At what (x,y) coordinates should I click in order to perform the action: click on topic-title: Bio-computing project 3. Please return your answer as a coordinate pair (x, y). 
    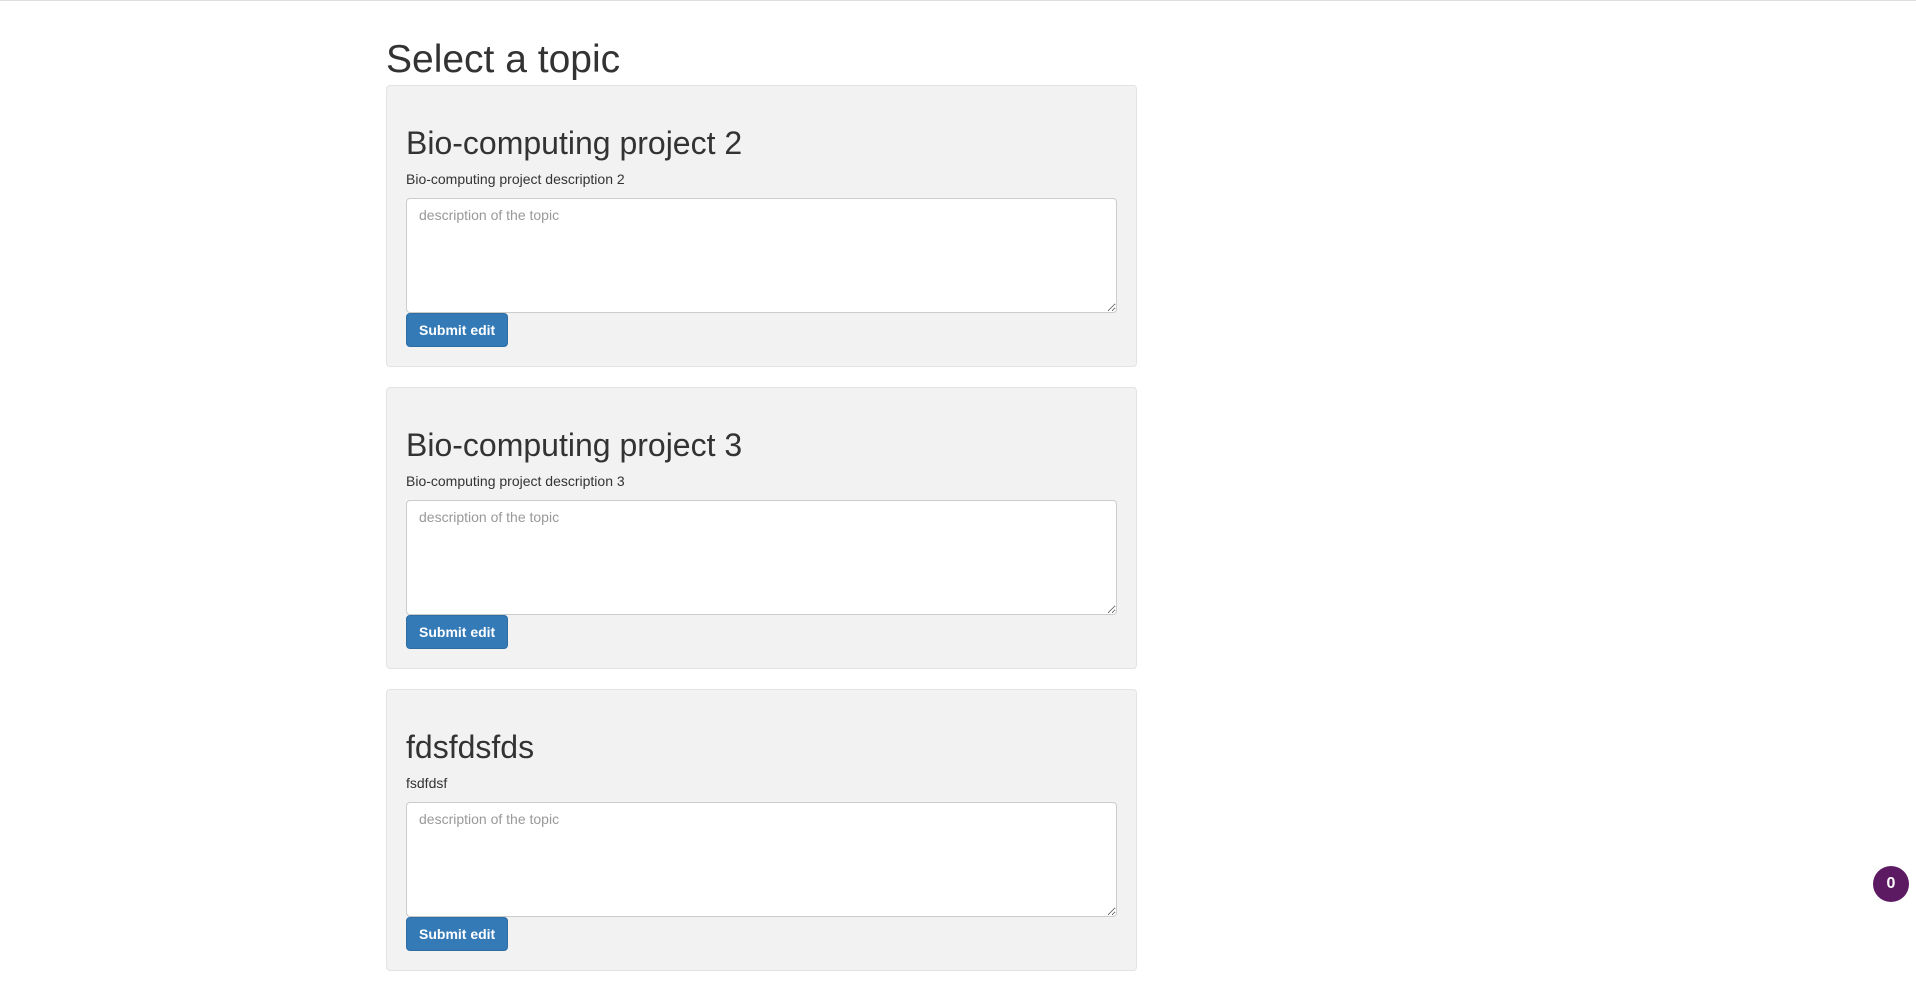
    Looking at the image, I should click on (574, 445).